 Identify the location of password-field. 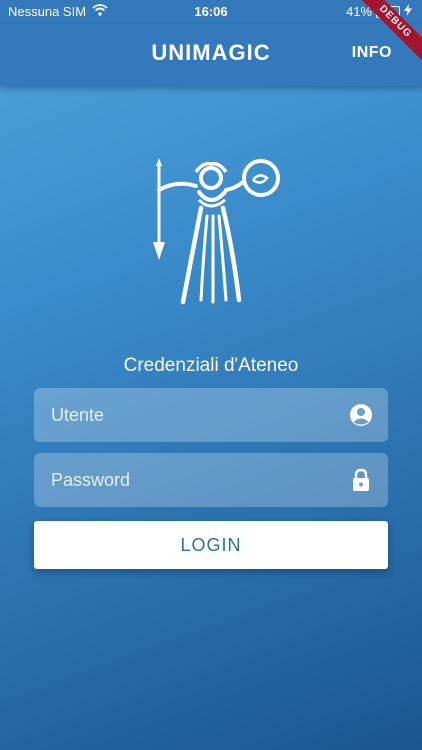
(211, 480).